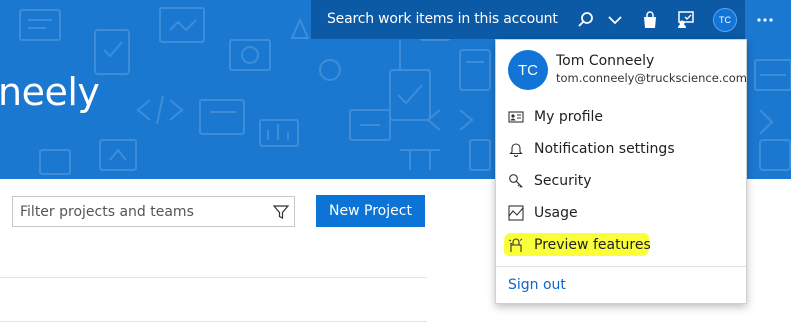 The image size is (791, 333). Describe the element at coordinates (604, 149) in the screenshot. I see `menu-item-label: Notification settings` at that location.